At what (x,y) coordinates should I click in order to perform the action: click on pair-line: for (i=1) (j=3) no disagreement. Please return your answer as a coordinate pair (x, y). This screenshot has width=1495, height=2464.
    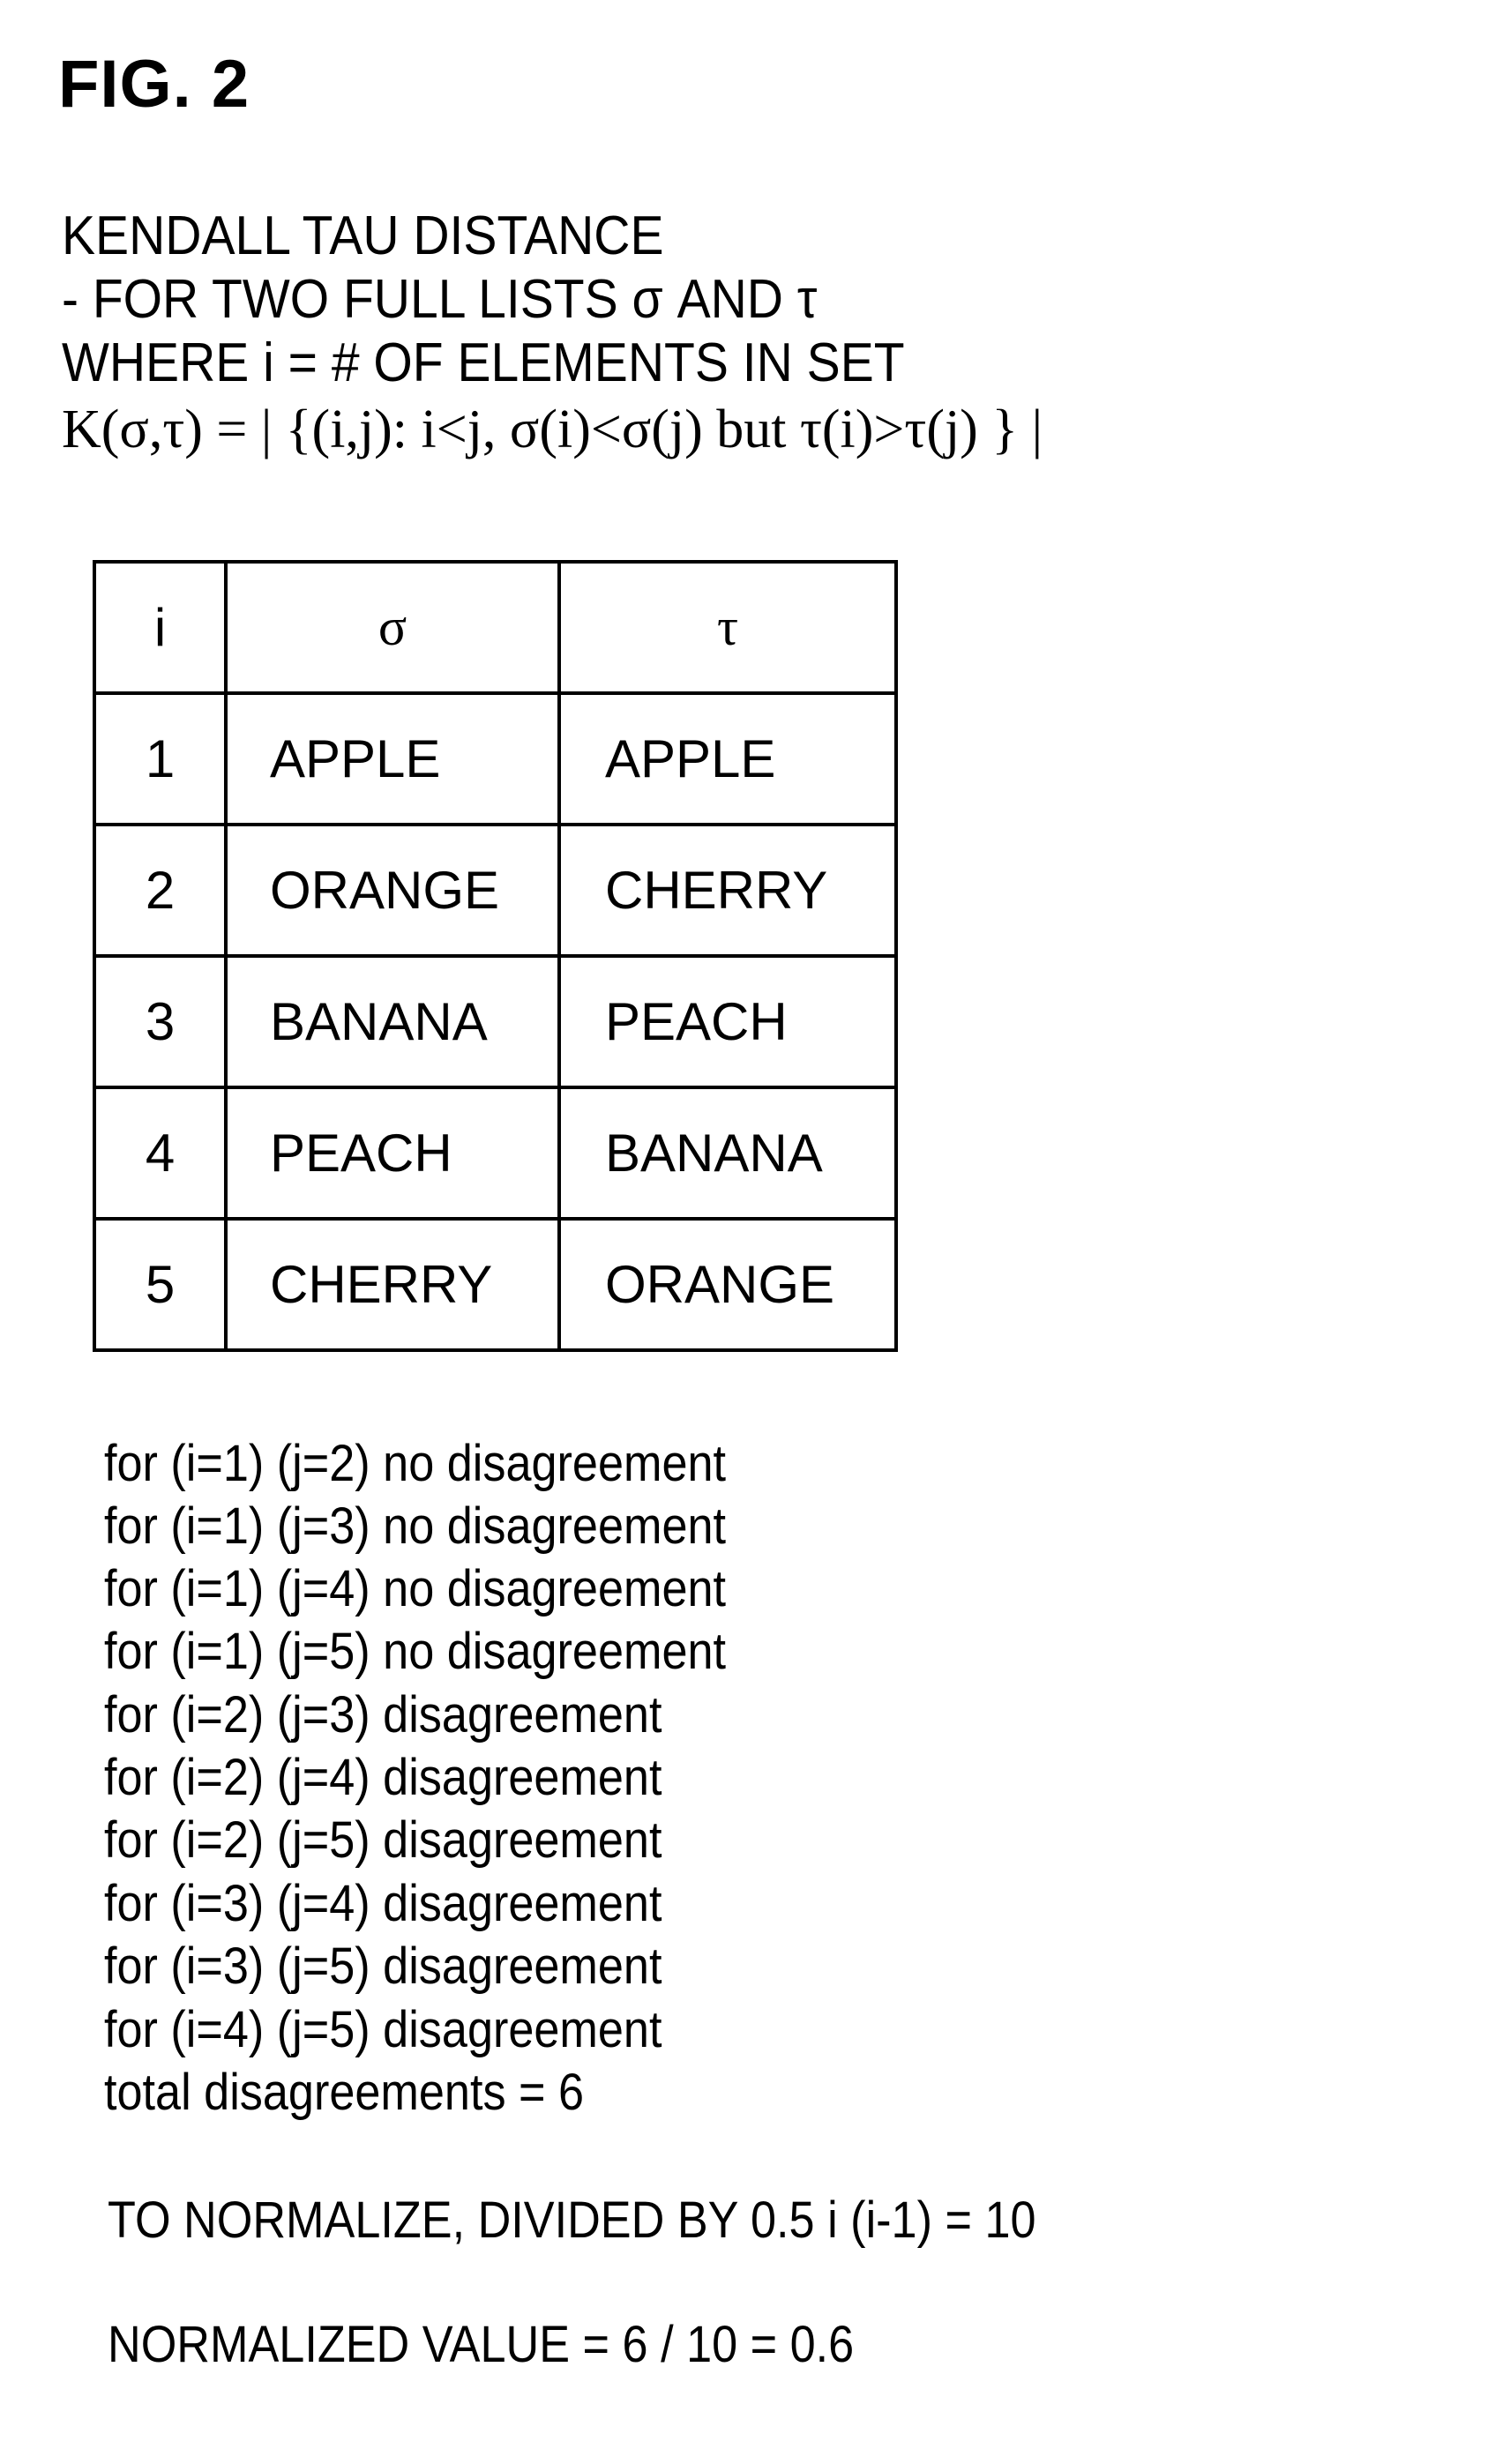
    Looking at the image, I should click on (415, 1526).